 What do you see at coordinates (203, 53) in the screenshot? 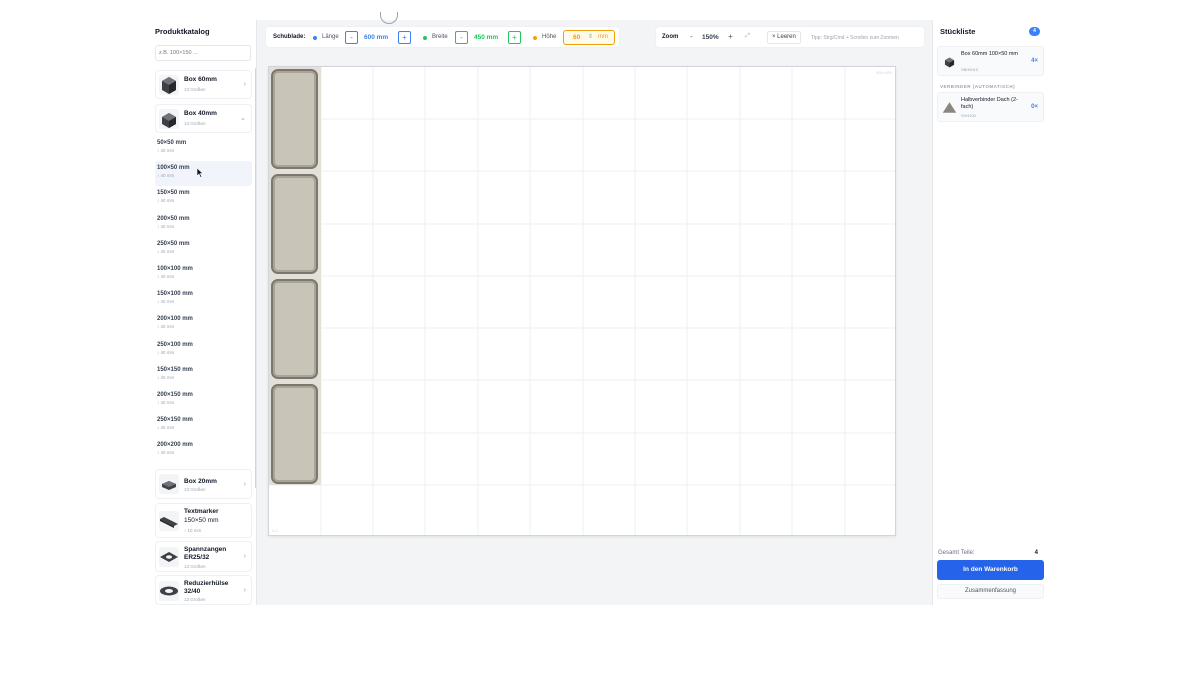
I see `catalog-search-input` at bounding box center [203, 53].